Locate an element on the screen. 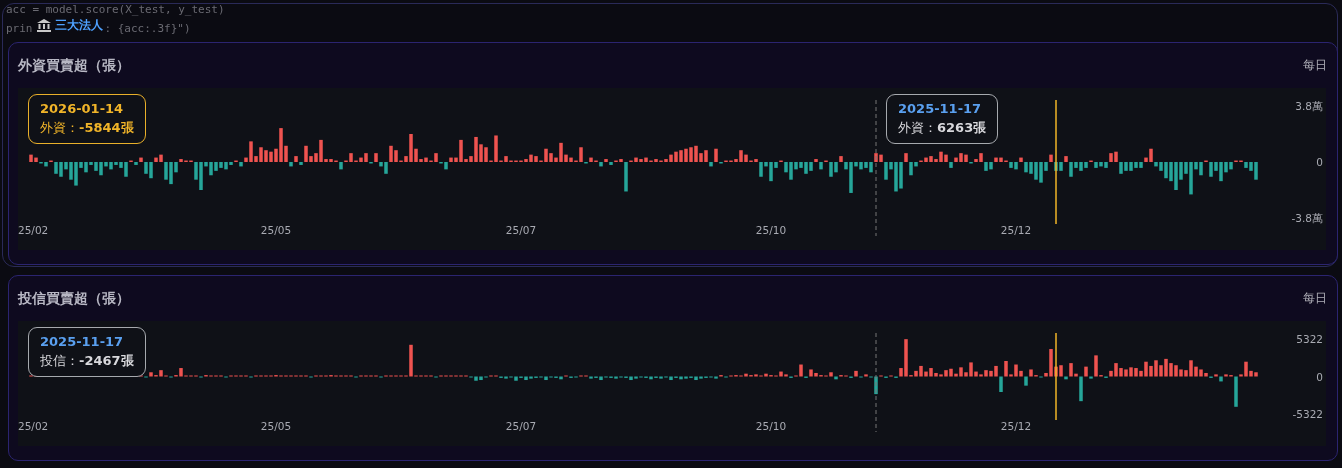  code-text: prin is located at coordinates (19, 29).